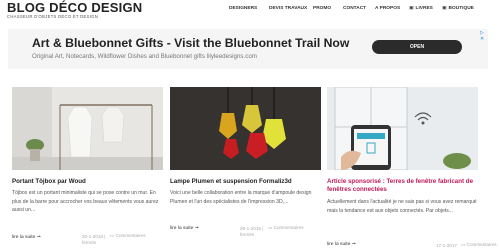  What do you see at coordinates (387, 8) in the screenshot?
I see `nav-a-propos: A PROPOS` at bounding box center [387, 8].